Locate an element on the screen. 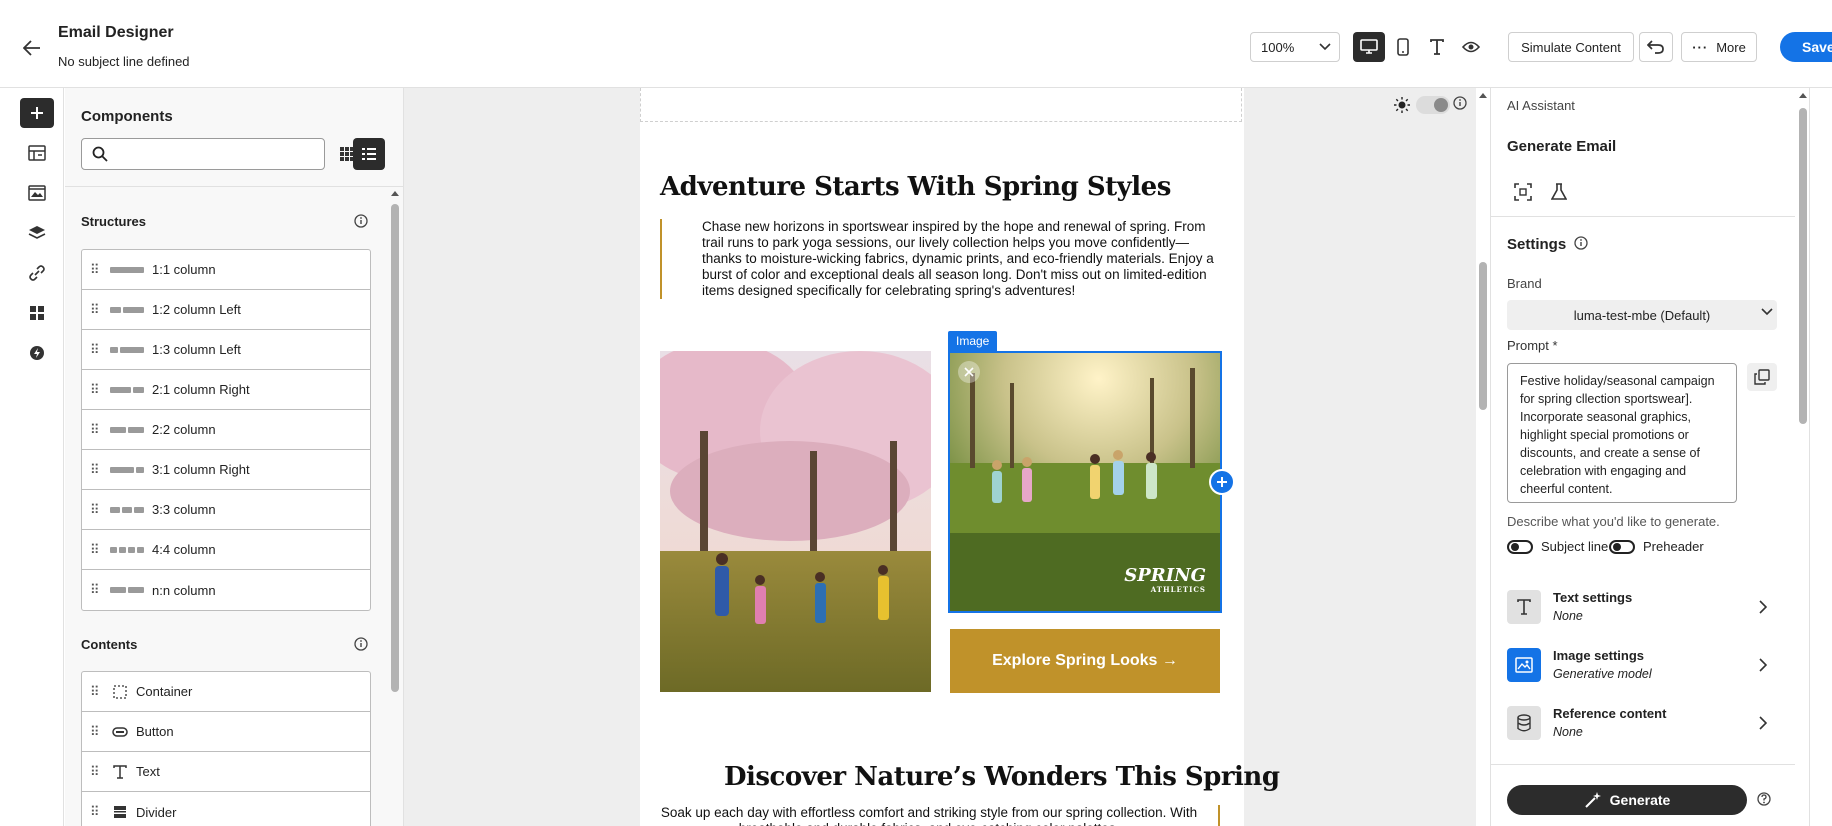  layers-icon is located at coordinates (37, 232).